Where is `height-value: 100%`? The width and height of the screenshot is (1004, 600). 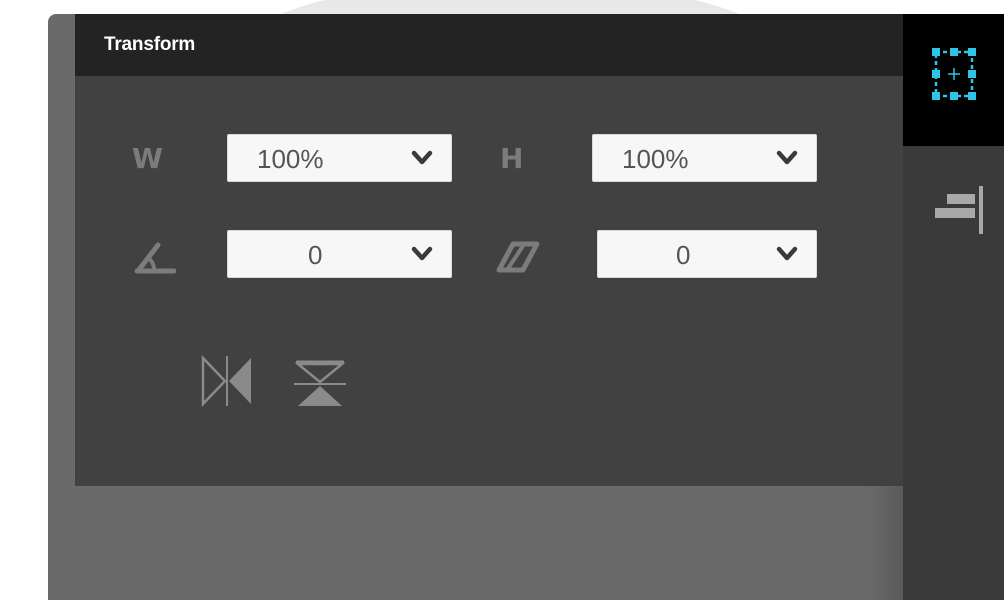 height-value: 100% is located at coordinates (655, 159).